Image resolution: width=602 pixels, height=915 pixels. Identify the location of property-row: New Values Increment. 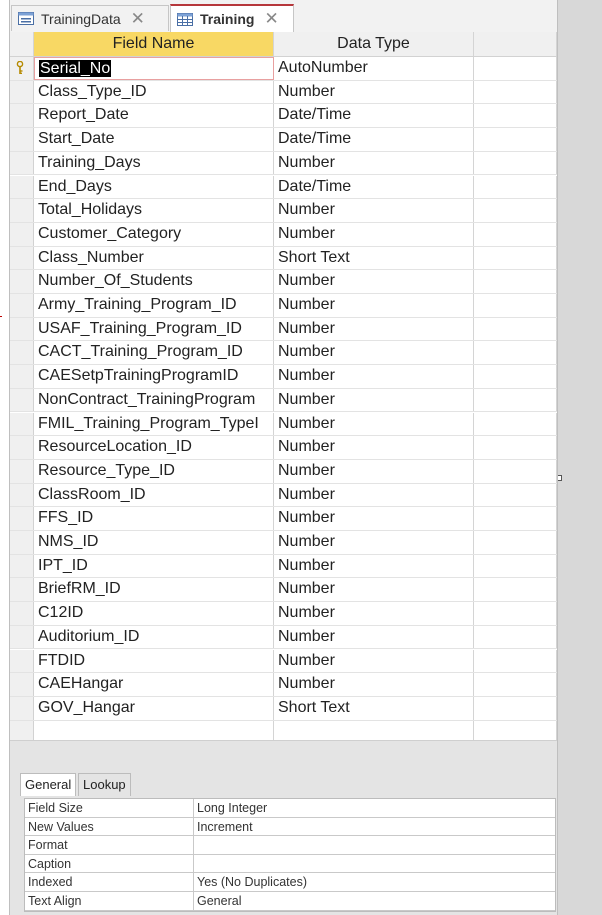
(290, 827).